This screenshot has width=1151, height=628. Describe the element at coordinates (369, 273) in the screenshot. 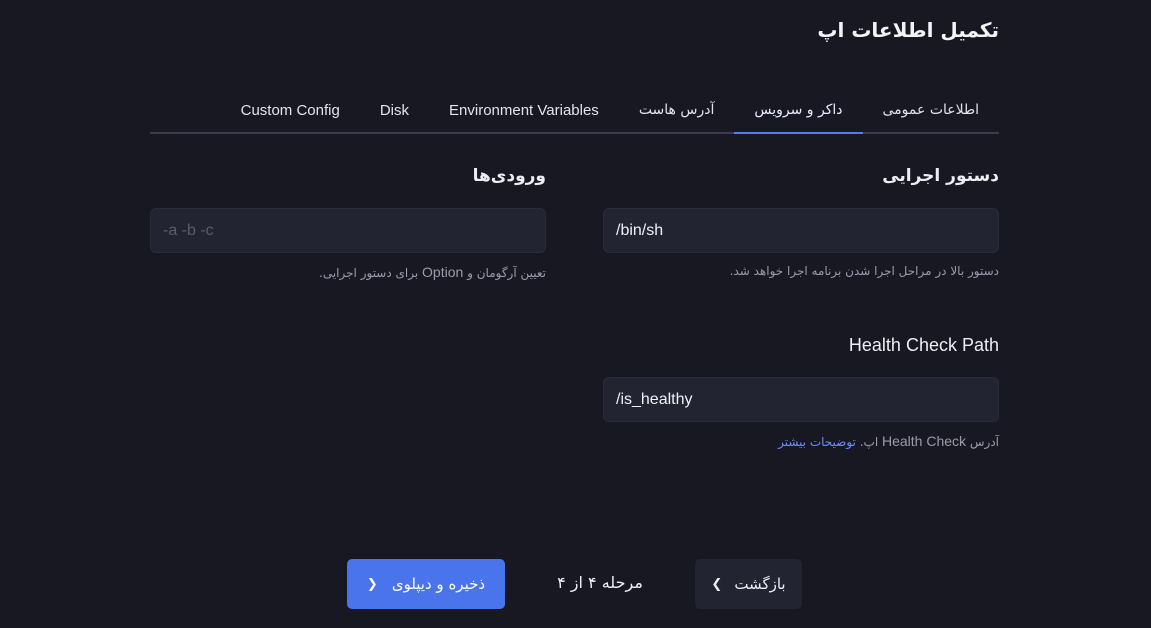

I see `args-help-suffix: برای دستور اجرایی.` at that location.